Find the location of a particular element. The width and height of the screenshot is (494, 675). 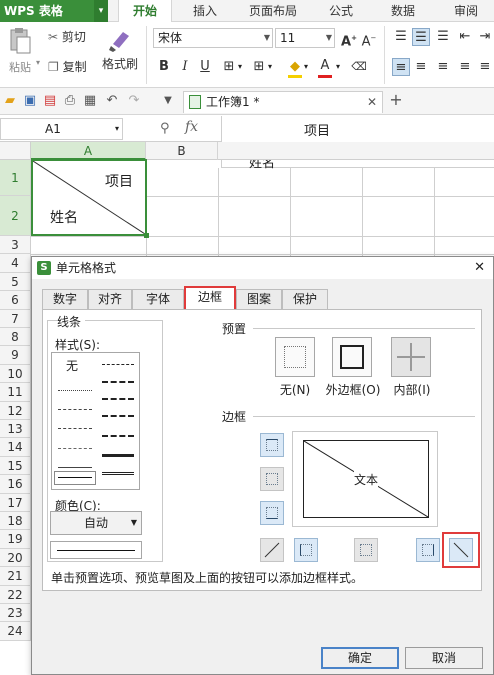

fill-handle is located at coordinates (146, 235).